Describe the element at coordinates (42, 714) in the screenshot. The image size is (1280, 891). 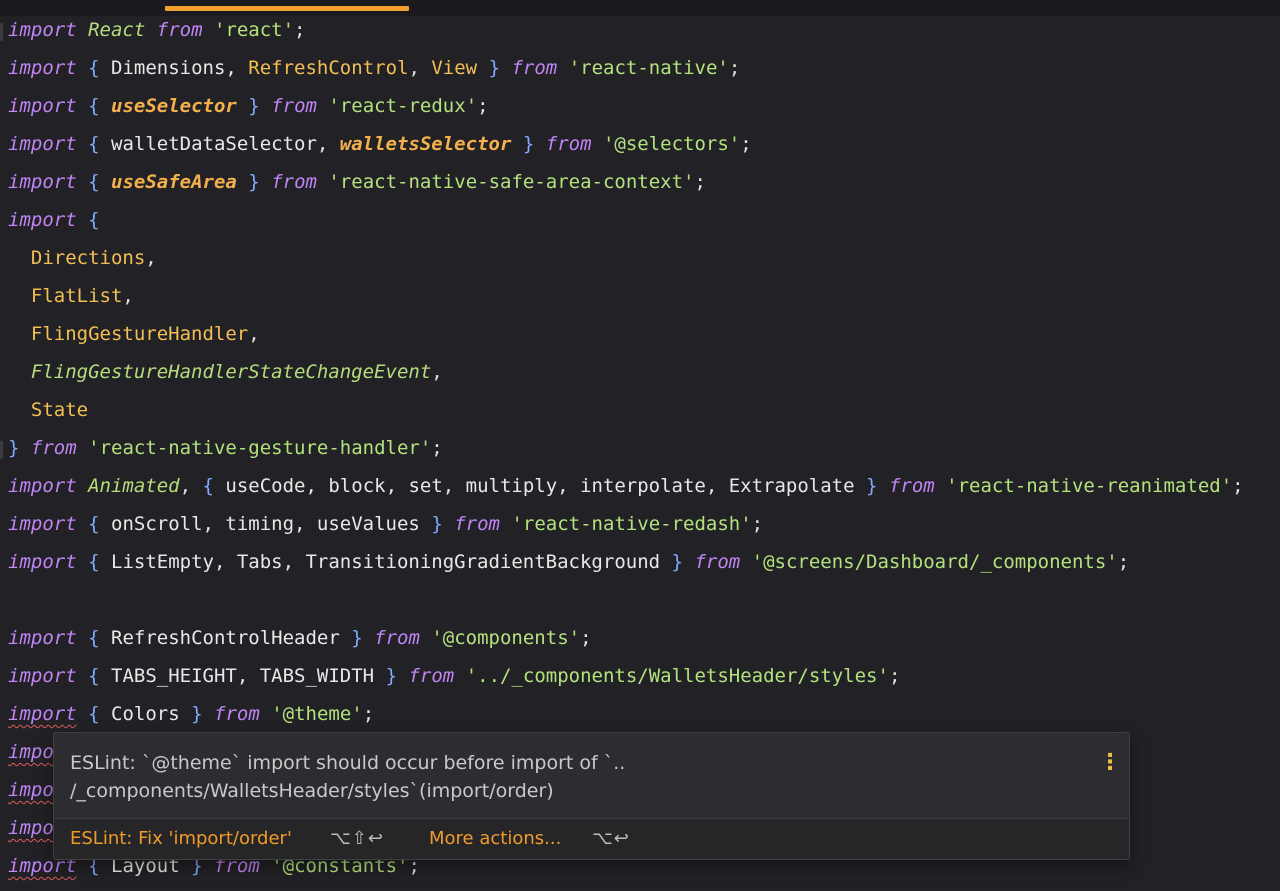
I see `eslint-error-keyword: import` at that location.